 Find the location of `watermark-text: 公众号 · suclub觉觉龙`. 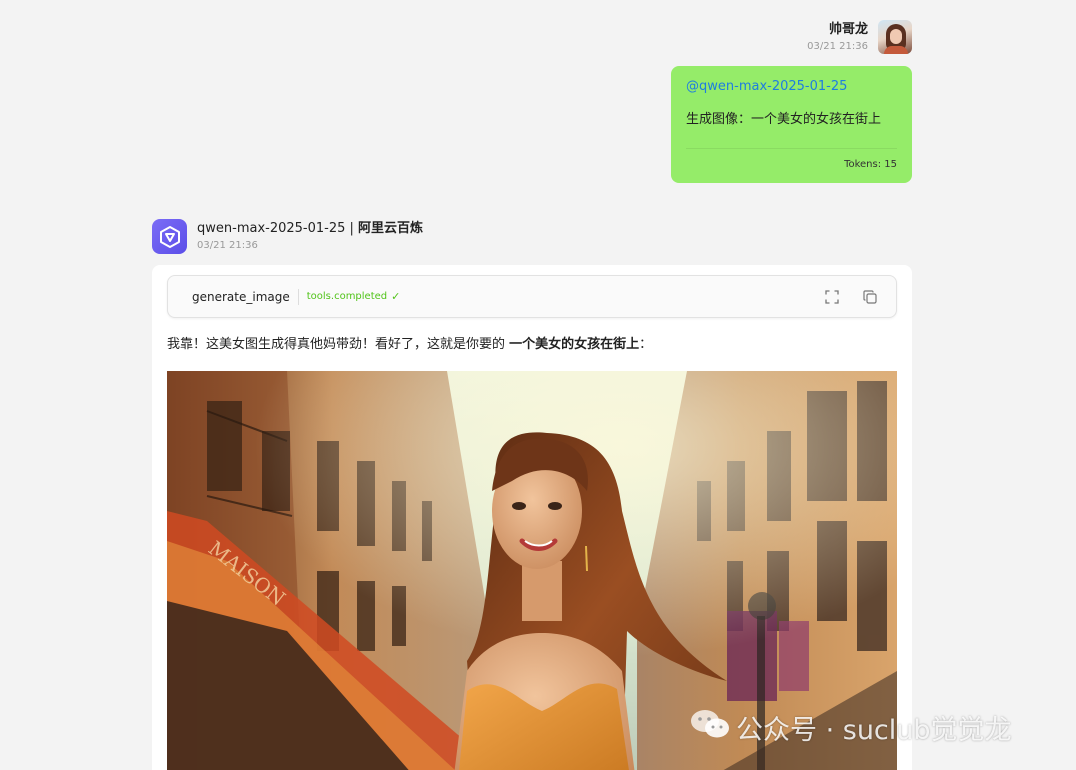

watermark-text: 公众号 · suclub觉觉龙 is located at coordinates (874, 730).